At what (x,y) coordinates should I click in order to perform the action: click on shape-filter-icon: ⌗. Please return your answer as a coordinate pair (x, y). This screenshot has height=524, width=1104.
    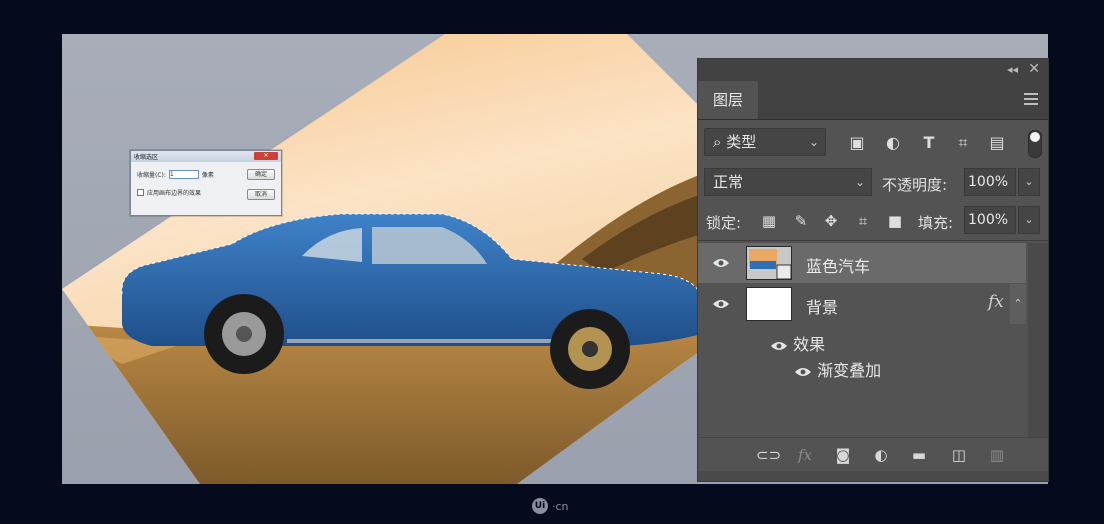
    Looking at the image, I should click on (963, 143).